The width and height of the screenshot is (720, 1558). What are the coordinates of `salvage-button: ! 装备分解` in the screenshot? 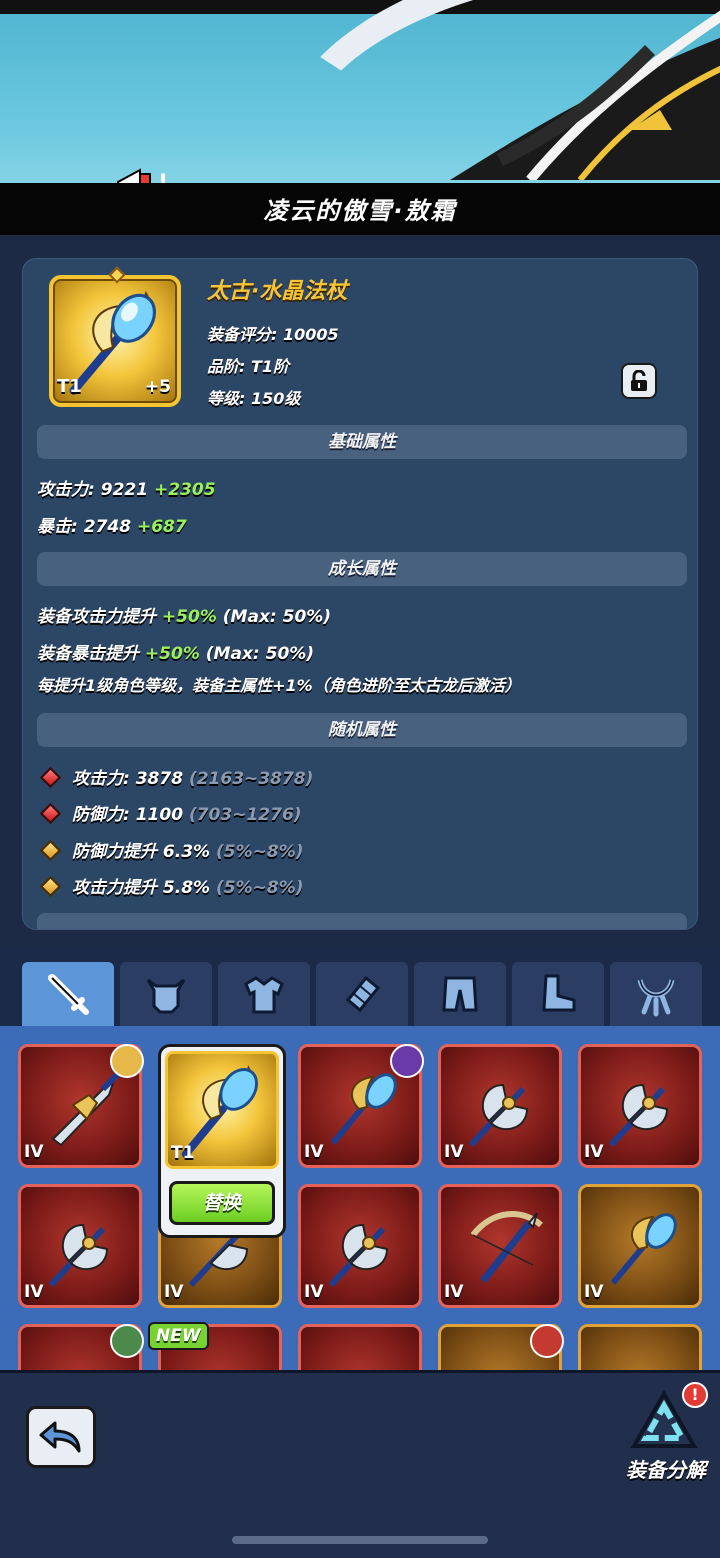 It's located at (665, 1436).